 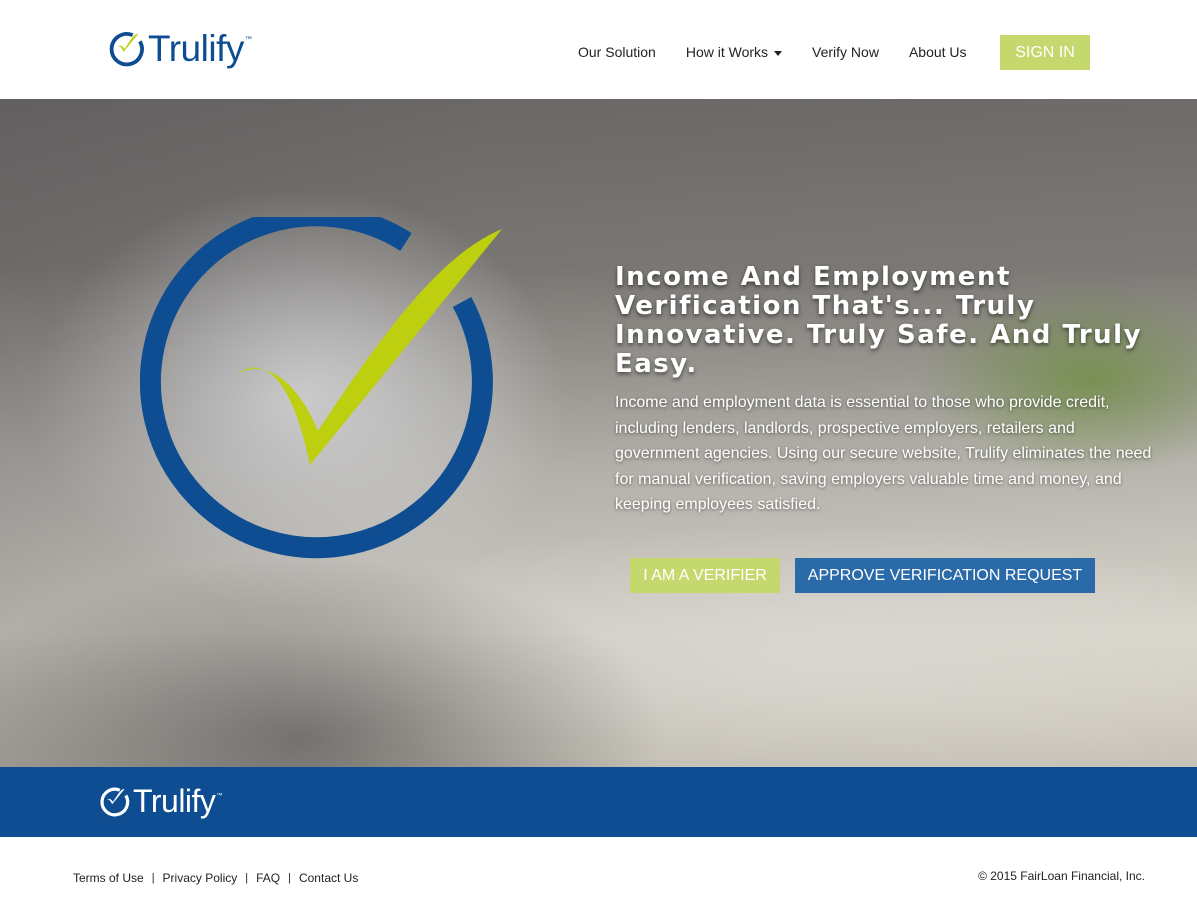 What do you see at coordinates (705, 575) in the screenshot?
I see `i-am-a-verifier-button: I AM A VERIFIER` at bounding box center [705, 575].